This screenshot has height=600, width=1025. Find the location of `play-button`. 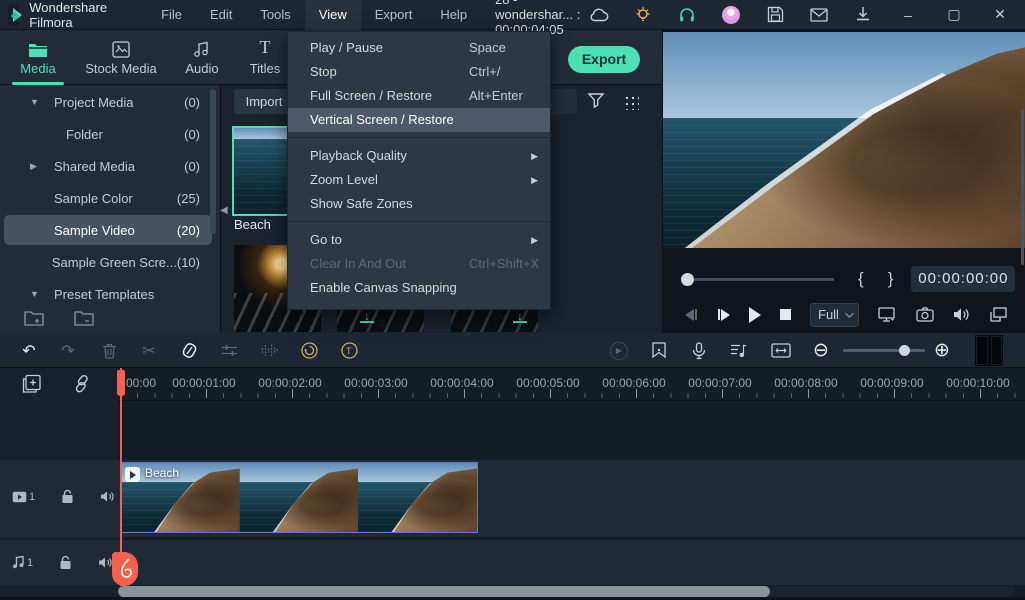

play-button is located at coordinates (755, 314).